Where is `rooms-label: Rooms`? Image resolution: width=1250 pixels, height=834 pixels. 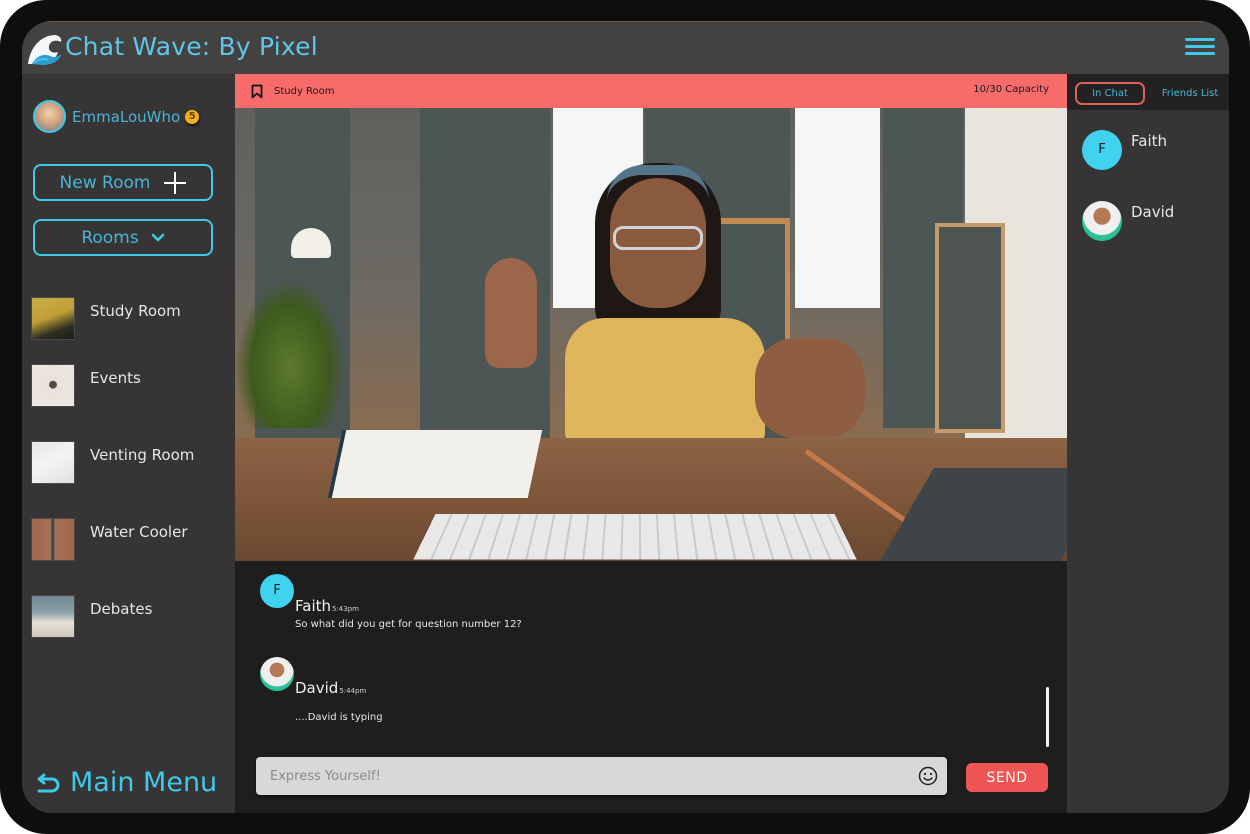
rooms-label: Rooms is located at coordinates (110, 237).